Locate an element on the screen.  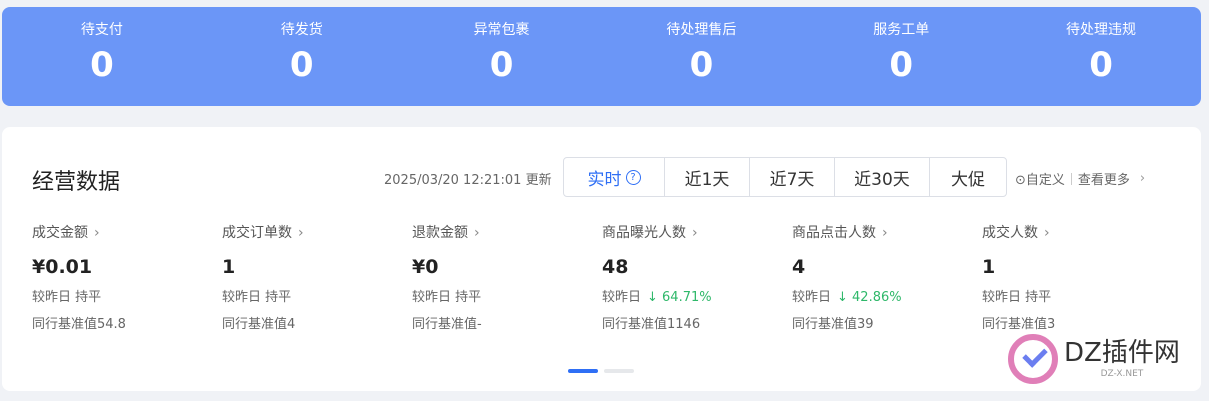
site-watermark: DZ插件网 DZ-X.NET is located at coordinates (1094, 359).